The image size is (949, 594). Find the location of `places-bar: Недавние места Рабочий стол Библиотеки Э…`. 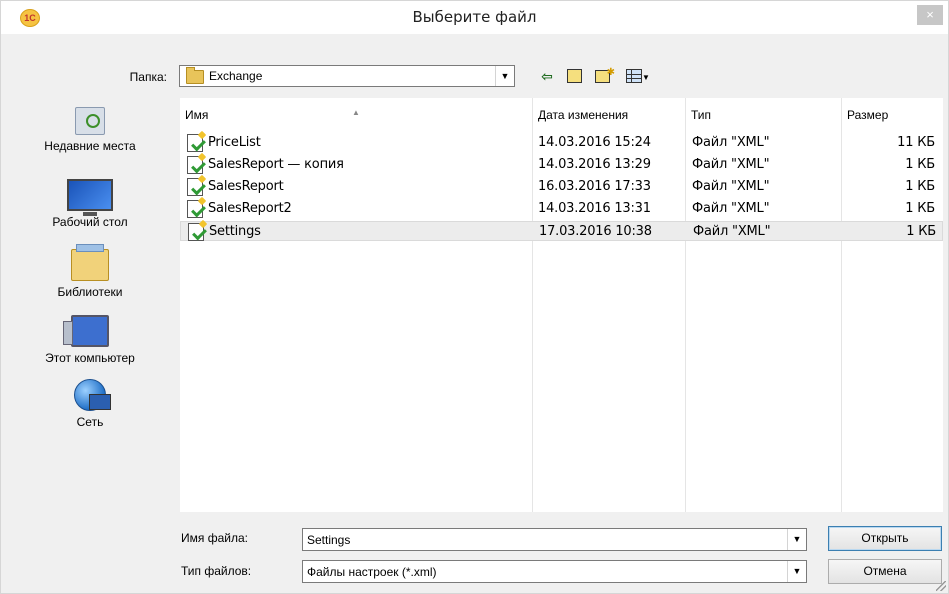

places-bar: Недавние места Рабочий стол Библиотеки Э… is located at coordinates (90, 297).